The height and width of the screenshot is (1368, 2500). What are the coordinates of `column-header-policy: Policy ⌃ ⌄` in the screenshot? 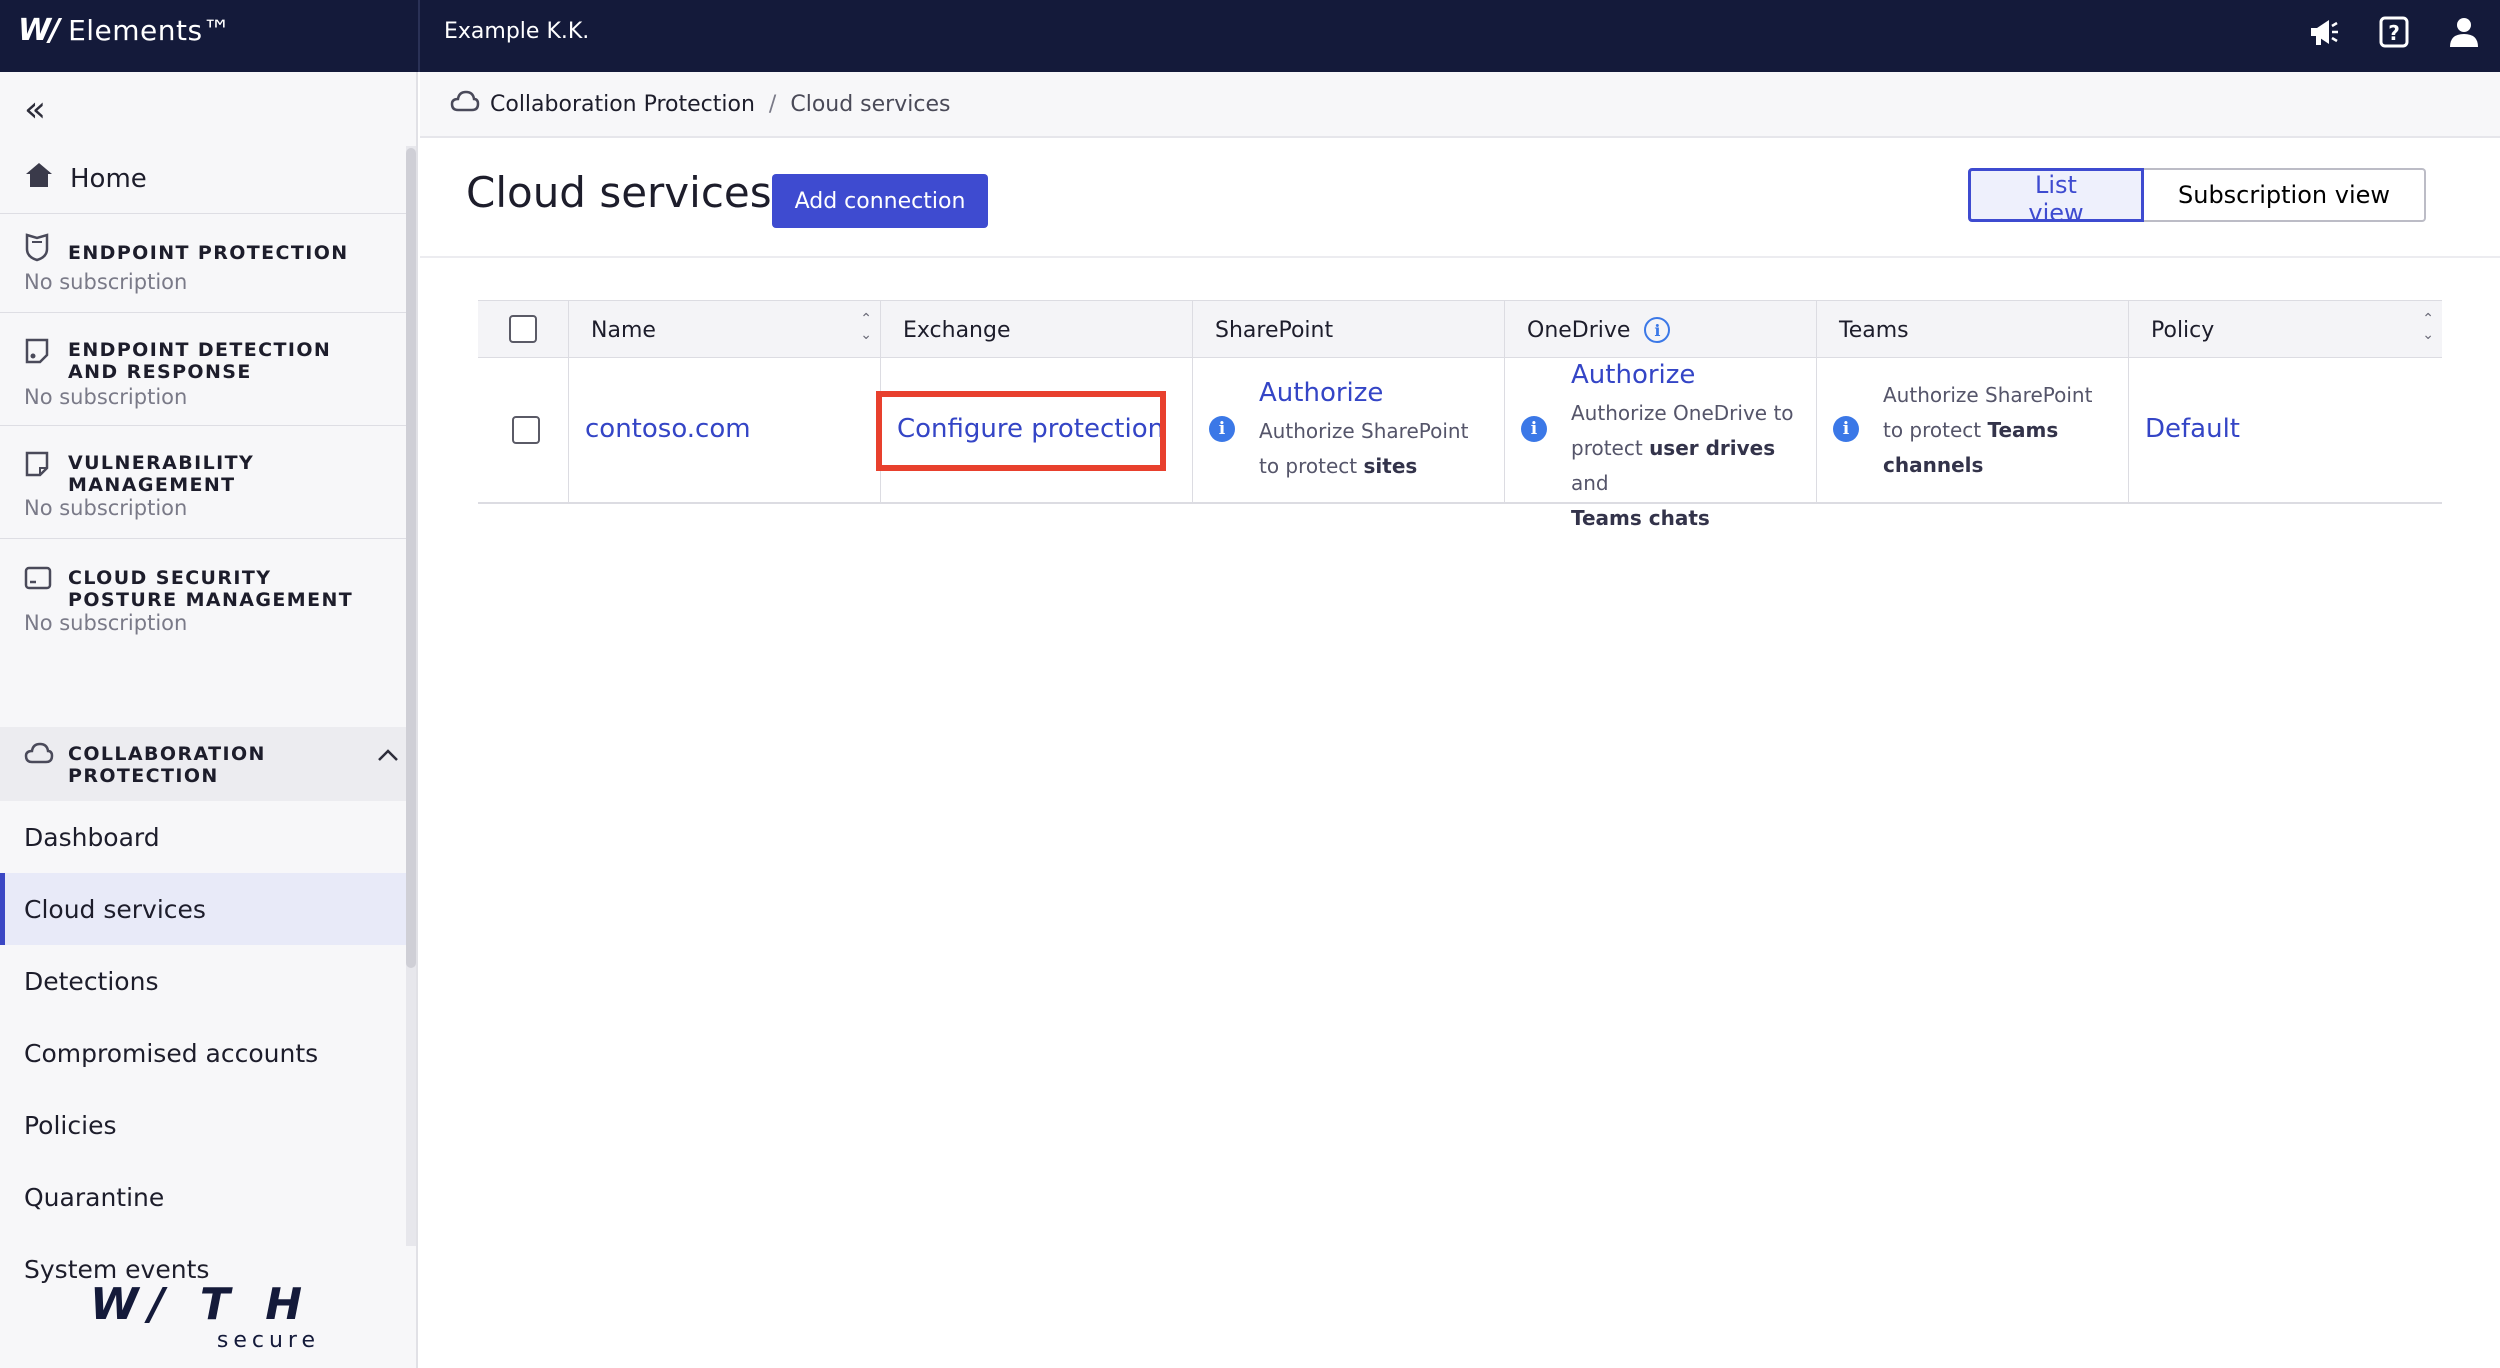 It's located at (2285, 330).